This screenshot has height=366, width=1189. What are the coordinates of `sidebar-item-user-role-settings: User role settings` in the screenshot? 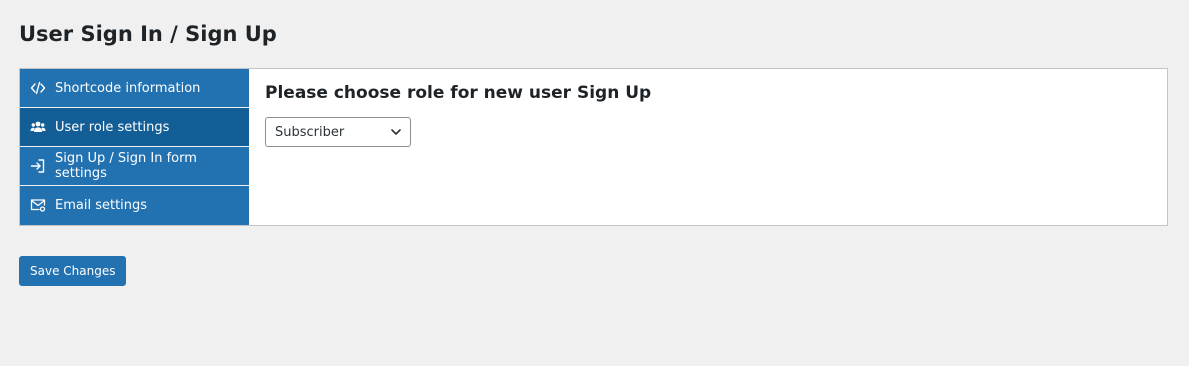 It's located at (134, 127).